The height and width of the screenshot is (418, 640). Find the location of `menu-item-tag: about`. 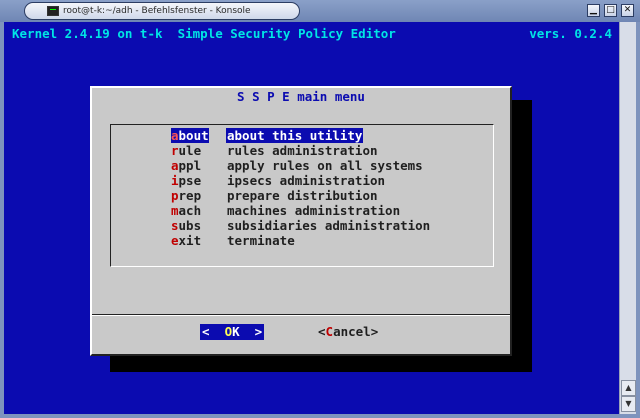

menu-item-tag: about is located at coordinates (190, 135).